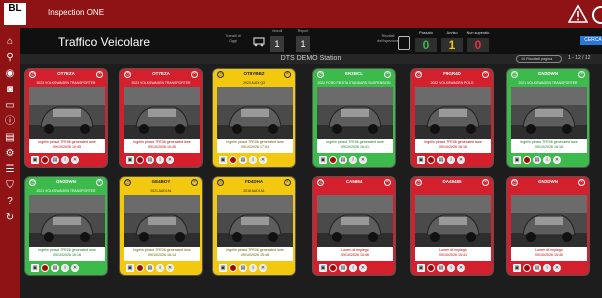  What do you see at coordinates (10, 90) in the screenshot?
I see `camera-icon: ◙` at bounding box center [10, 90].